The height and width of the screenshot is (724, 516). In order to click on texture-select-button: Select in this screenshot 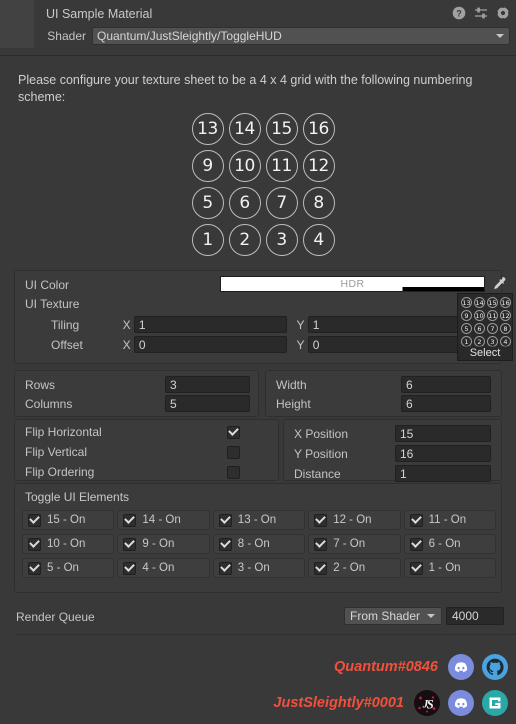, I will do `click(485, 353)`.